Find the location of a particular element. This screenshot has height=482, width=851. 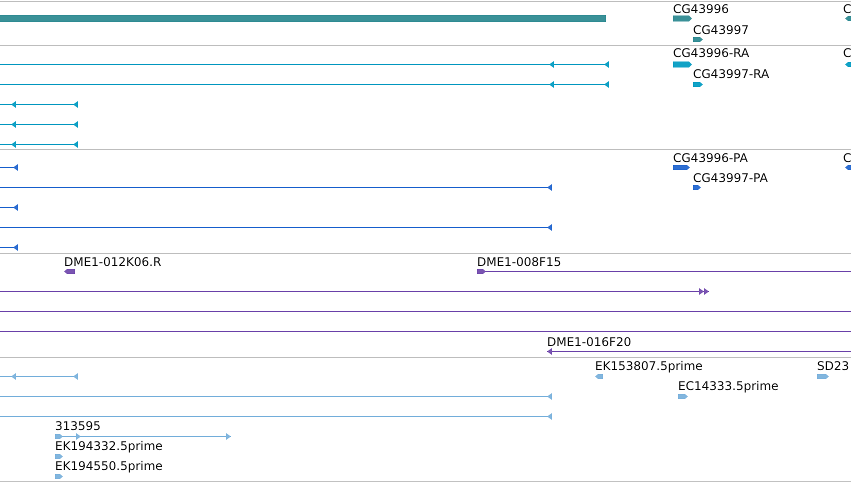

feature-label: CG43997 is located at coordinates (721, 30).